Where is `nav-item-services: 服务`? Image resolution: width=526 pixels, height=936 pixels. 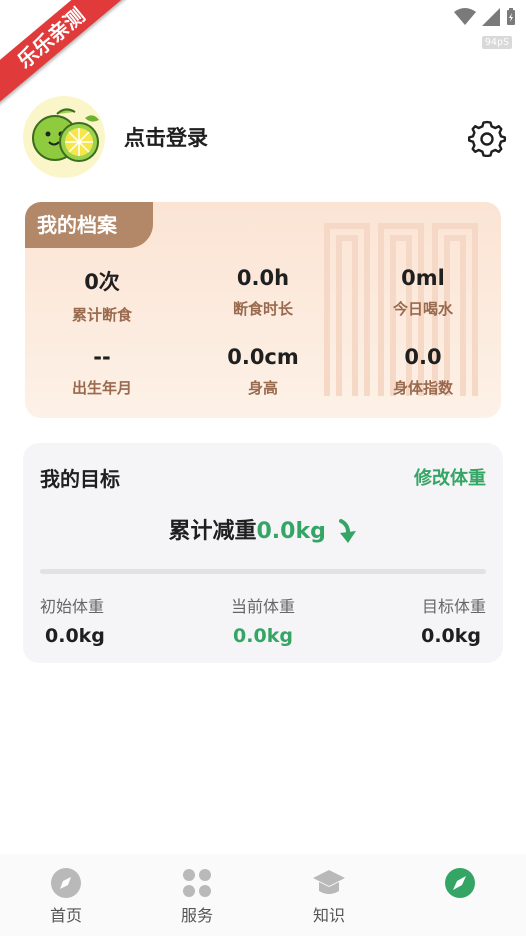 nav-item-services: 服务 is located at coordinates (197, 896).